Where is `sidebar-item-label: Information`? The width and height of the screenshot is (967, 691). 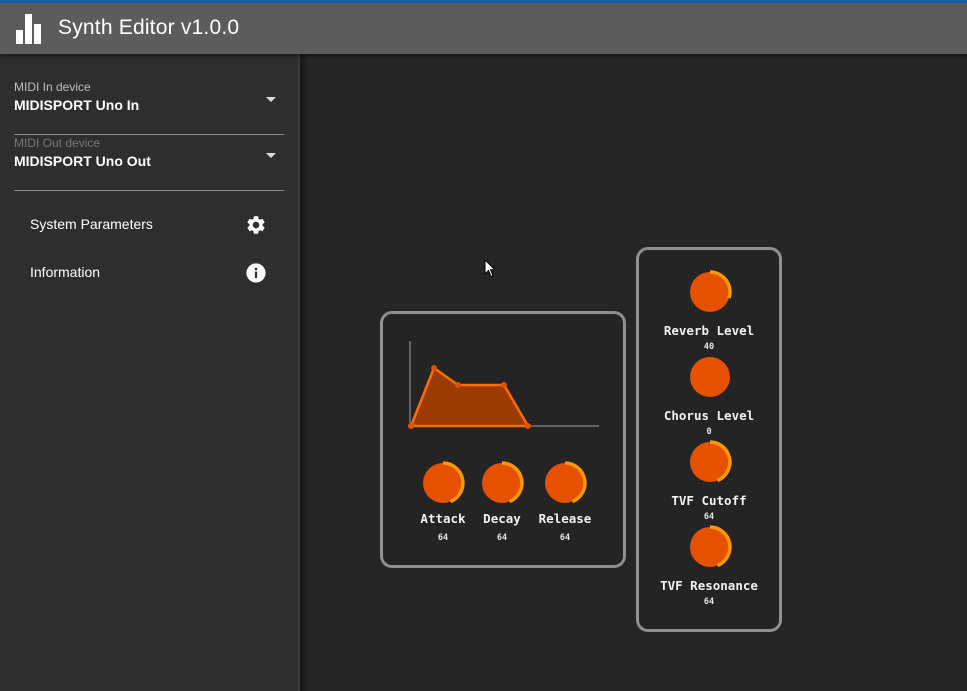
sidebar-item-label: Information is located at coordinates (65, 272).